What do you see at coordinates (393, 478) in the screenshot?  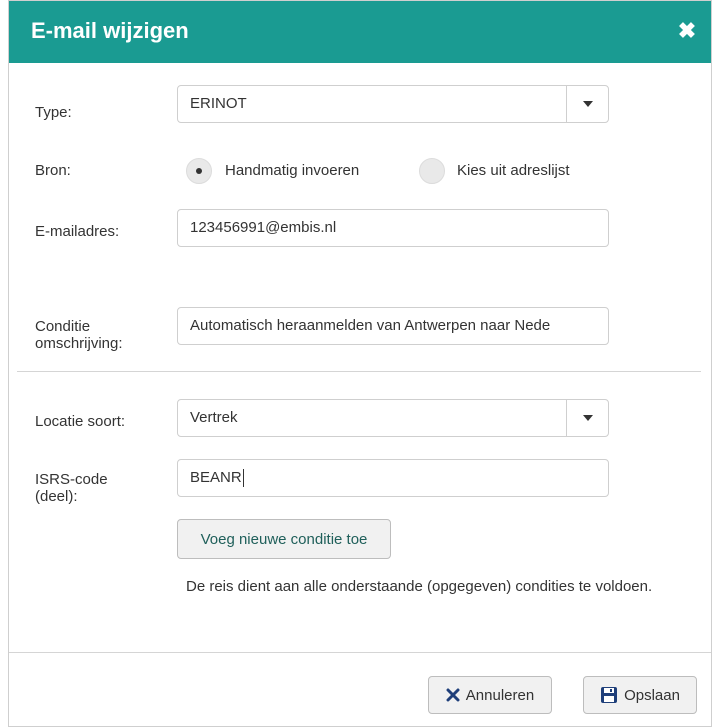 I see `isrs-field: BEANR` at bounding box center [393, 478].